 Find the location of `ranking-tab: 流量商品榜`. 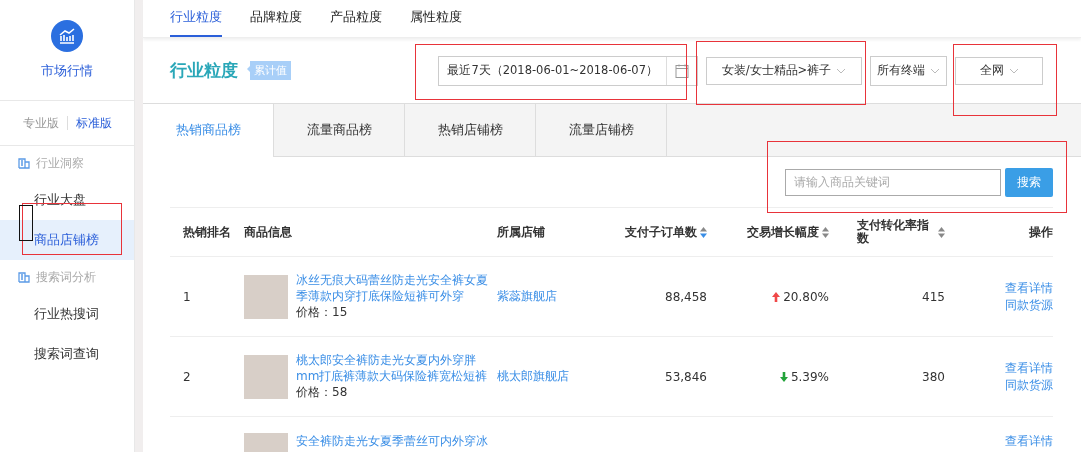

ranking-tab: 流量商品榜 is located at coordinates (339, 130).